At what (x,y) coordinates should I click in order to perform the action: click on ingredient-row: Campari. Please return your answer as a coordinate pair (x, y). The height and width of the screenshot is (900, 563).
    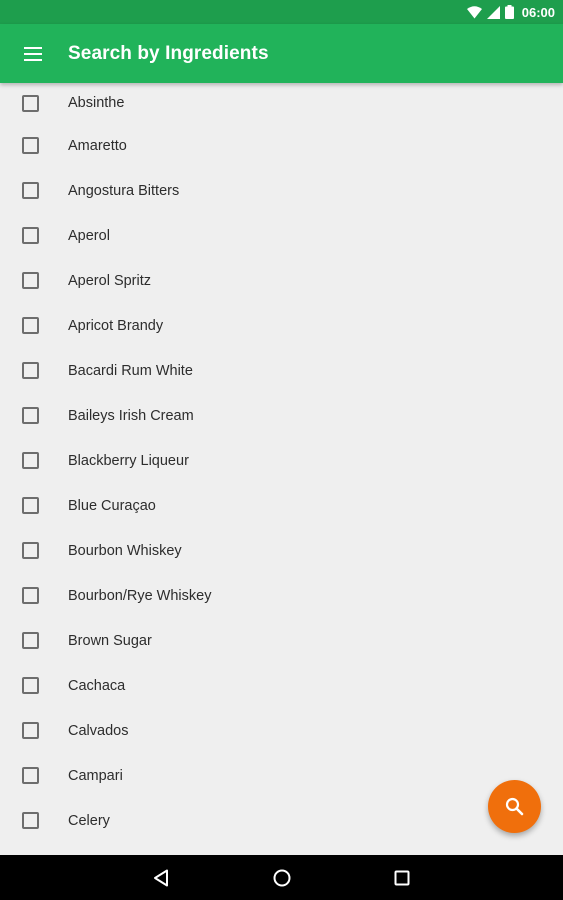
    Looking at the image, I should click on (281, 775).